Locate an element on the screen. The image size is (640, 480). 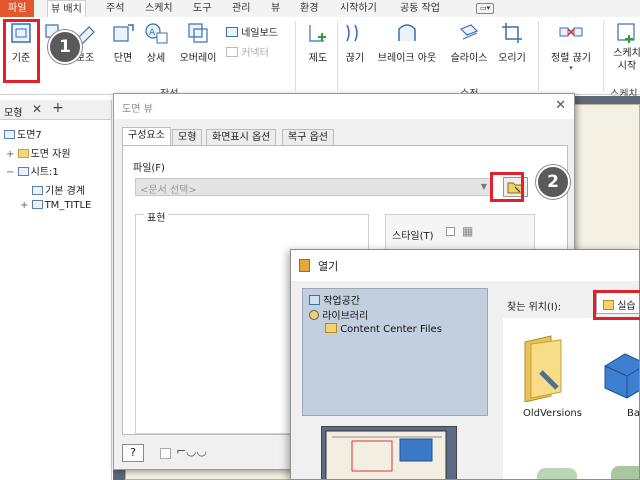
tree-item-drawing: 도면7 is located at coordinates (23, 133).